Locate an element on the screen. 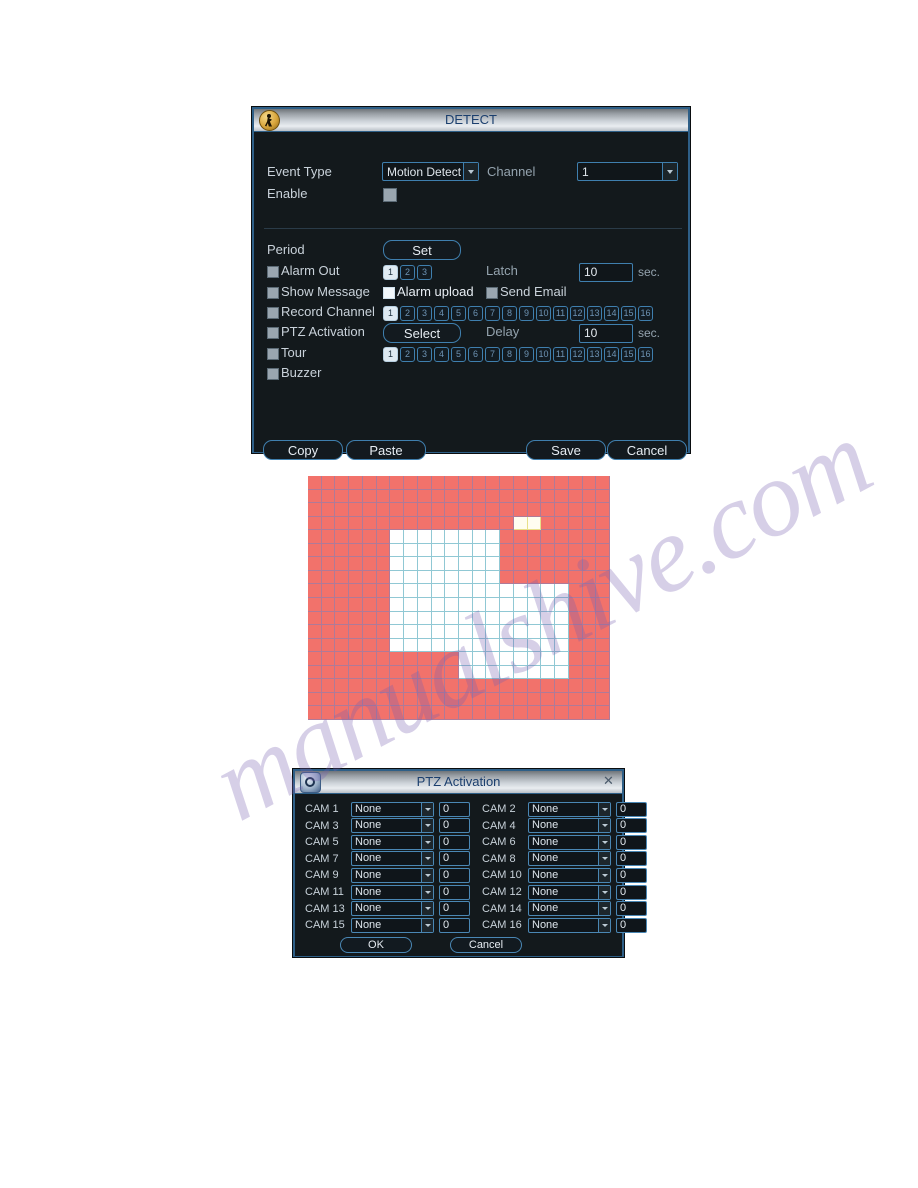 This screenshot has width=918, height=1188. event-type-dropdown: Motion Detect is located at coordinates (430, 171).